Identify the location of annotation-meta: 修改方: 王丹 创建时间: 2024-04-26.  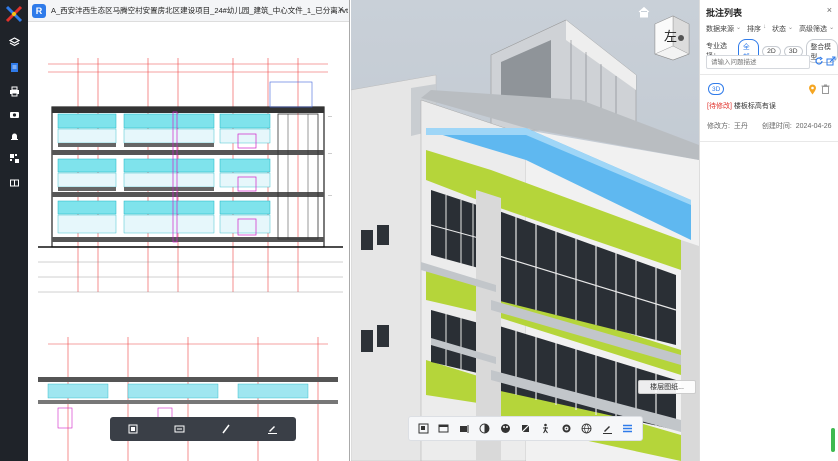
(770, 126).